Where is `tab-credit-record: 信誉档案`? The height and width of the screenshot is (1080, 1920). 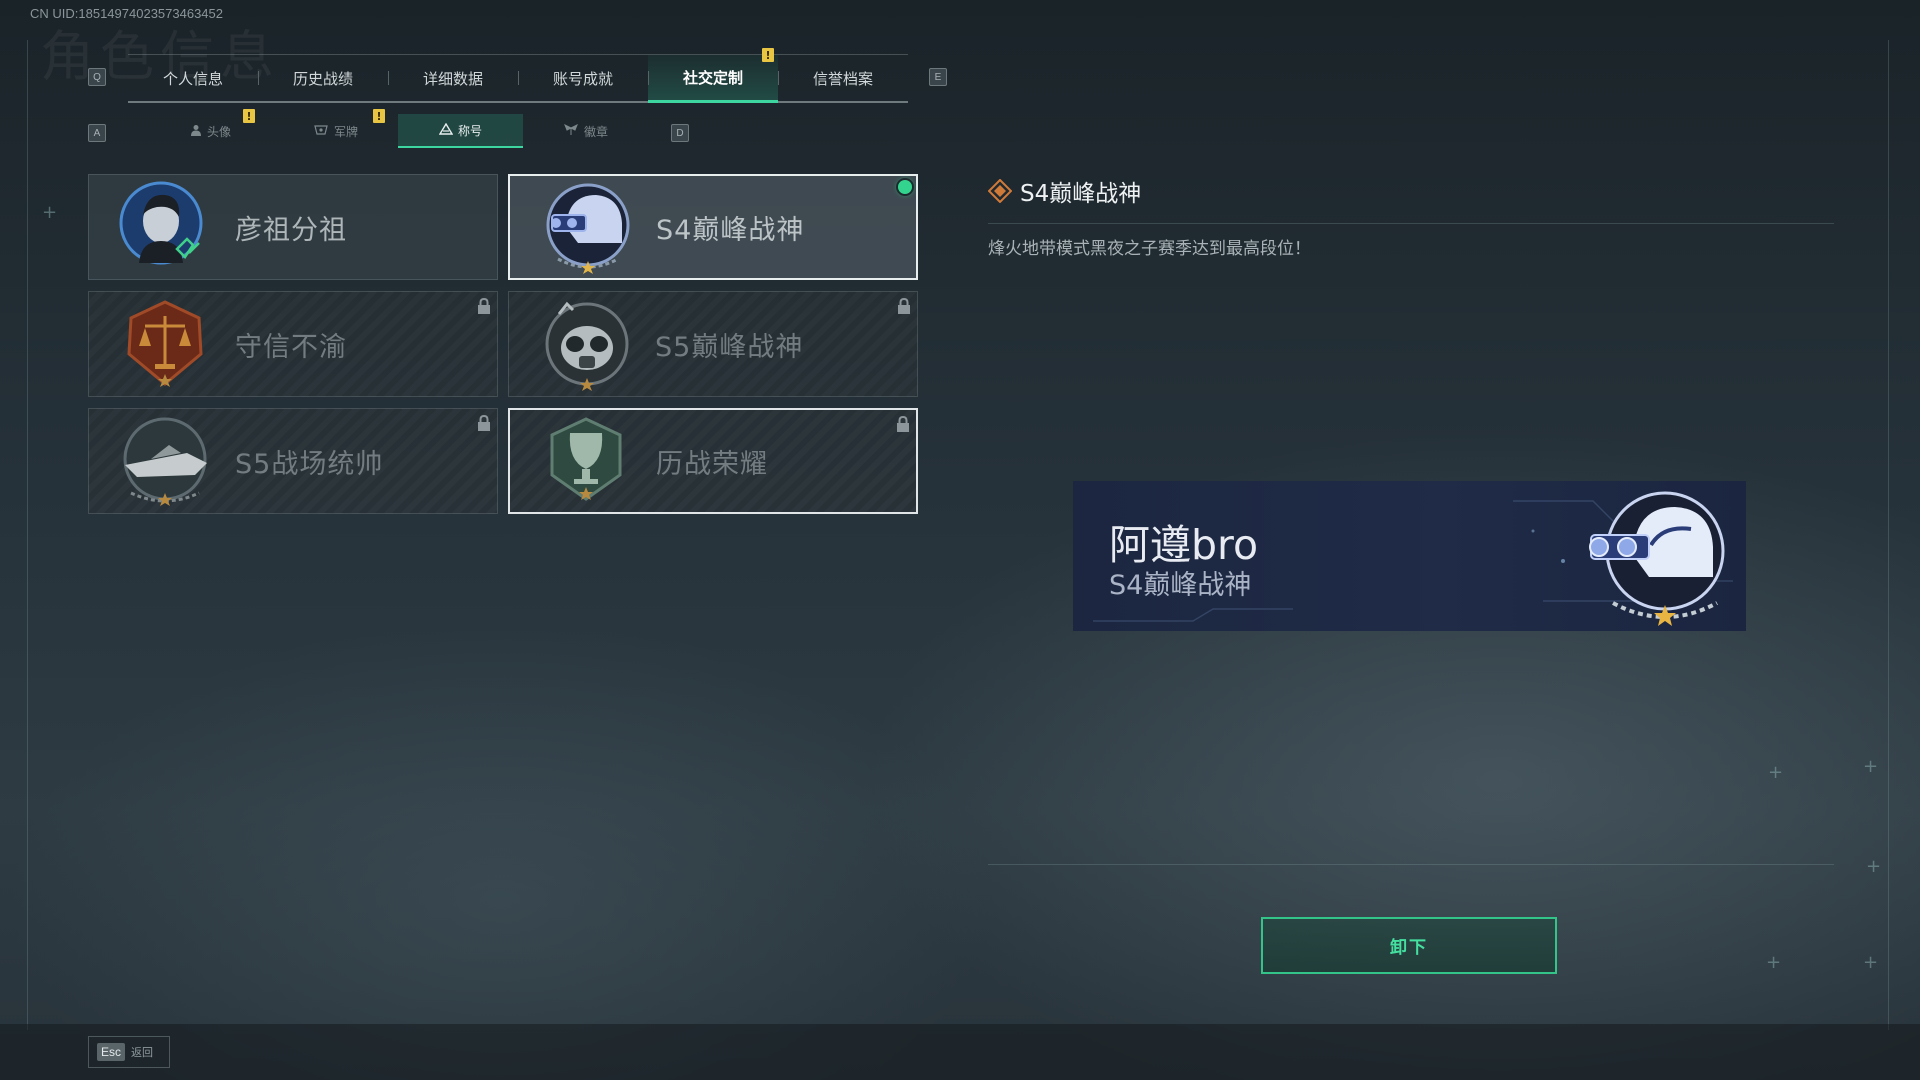
tab-credit-record: 信誉档案 is located at coordinates (843, 78).